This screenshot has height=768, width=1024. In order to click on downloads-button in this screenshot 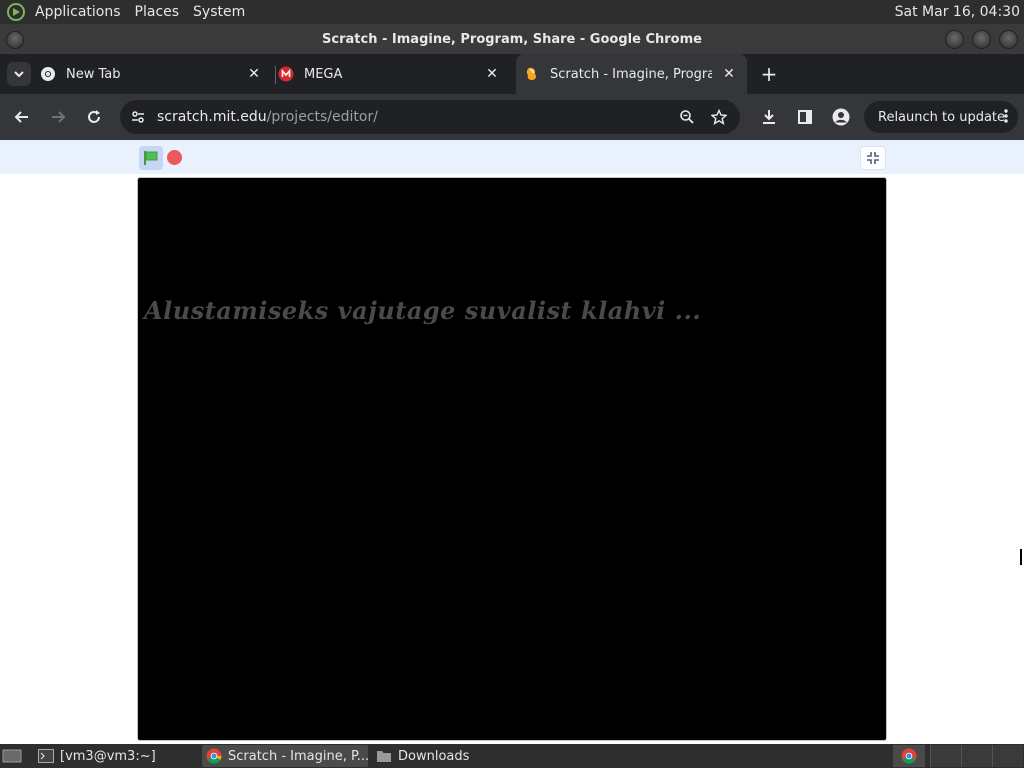, I will do `click(769, 117)`.